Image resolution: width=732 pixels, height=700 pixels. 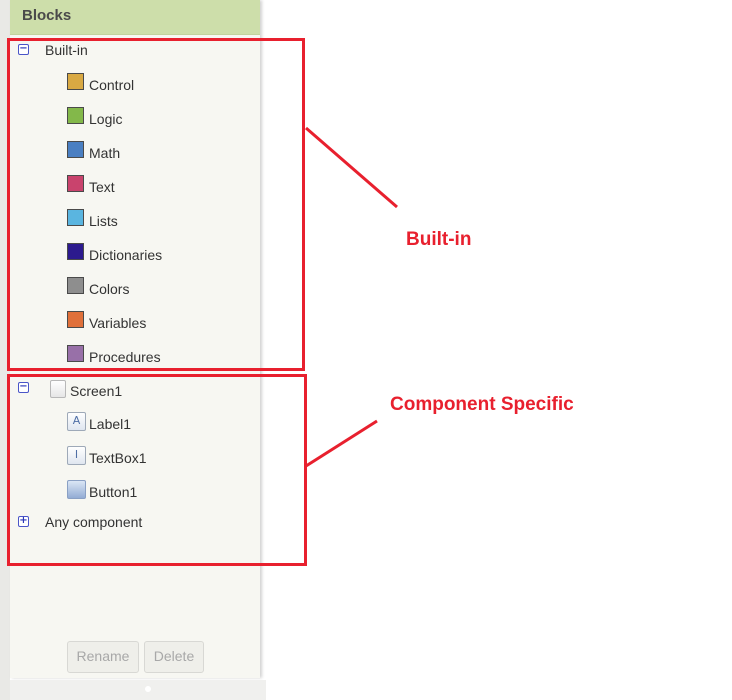 What do you see at coordinates (439, 239) in the screenshot?
I see `builtin-annotation-label: Built-in` at bounding box center [439, 239].